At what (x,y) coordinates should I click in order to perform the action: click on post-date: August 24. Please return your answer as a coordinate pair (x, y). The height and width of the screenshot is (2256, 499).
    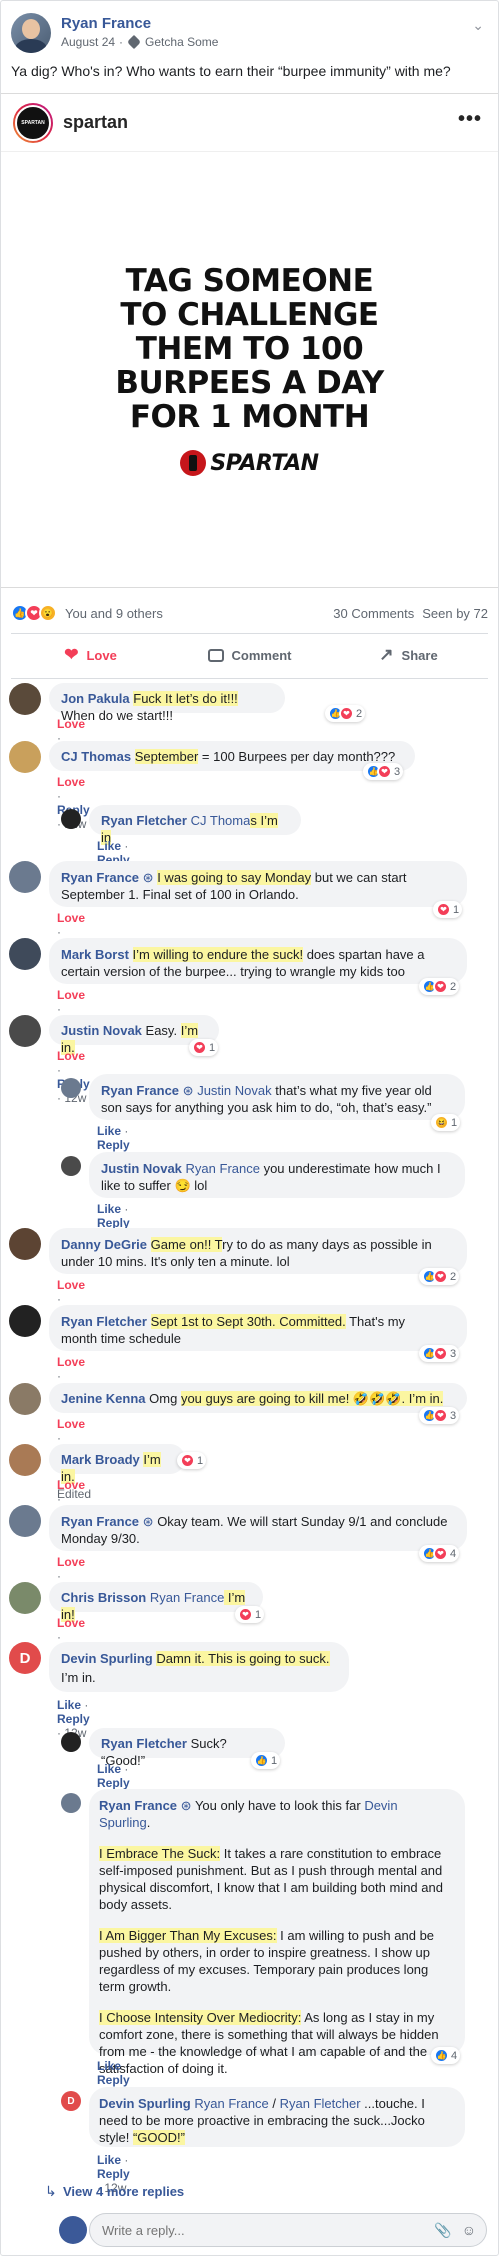
    Looking at the image, I should click on (88, 42).